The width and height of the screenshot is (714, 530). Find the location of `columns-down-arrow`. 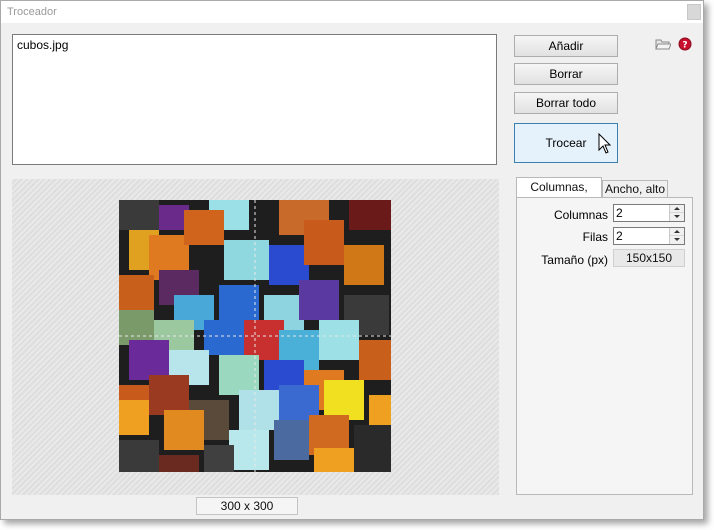

columns-down-arrow is located at coordinates (677, 217).